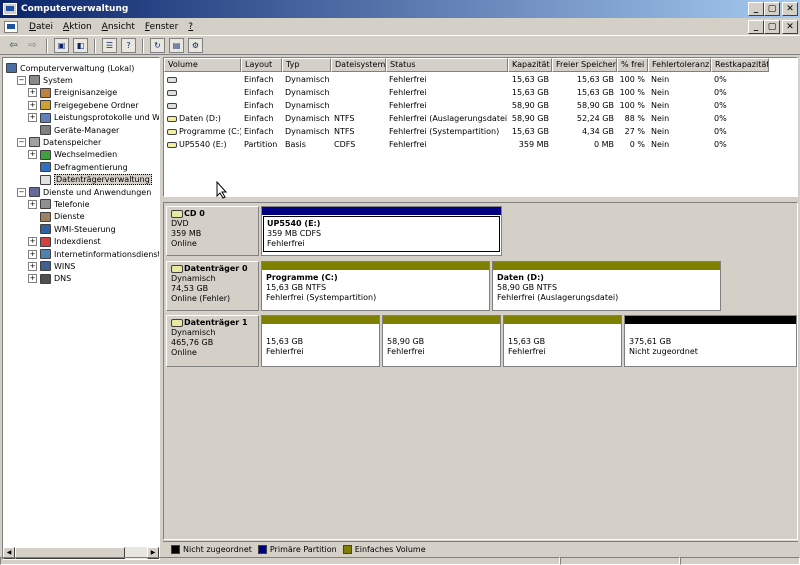  I want to click on table-cell: 58,90 GB, so click(595, 105).